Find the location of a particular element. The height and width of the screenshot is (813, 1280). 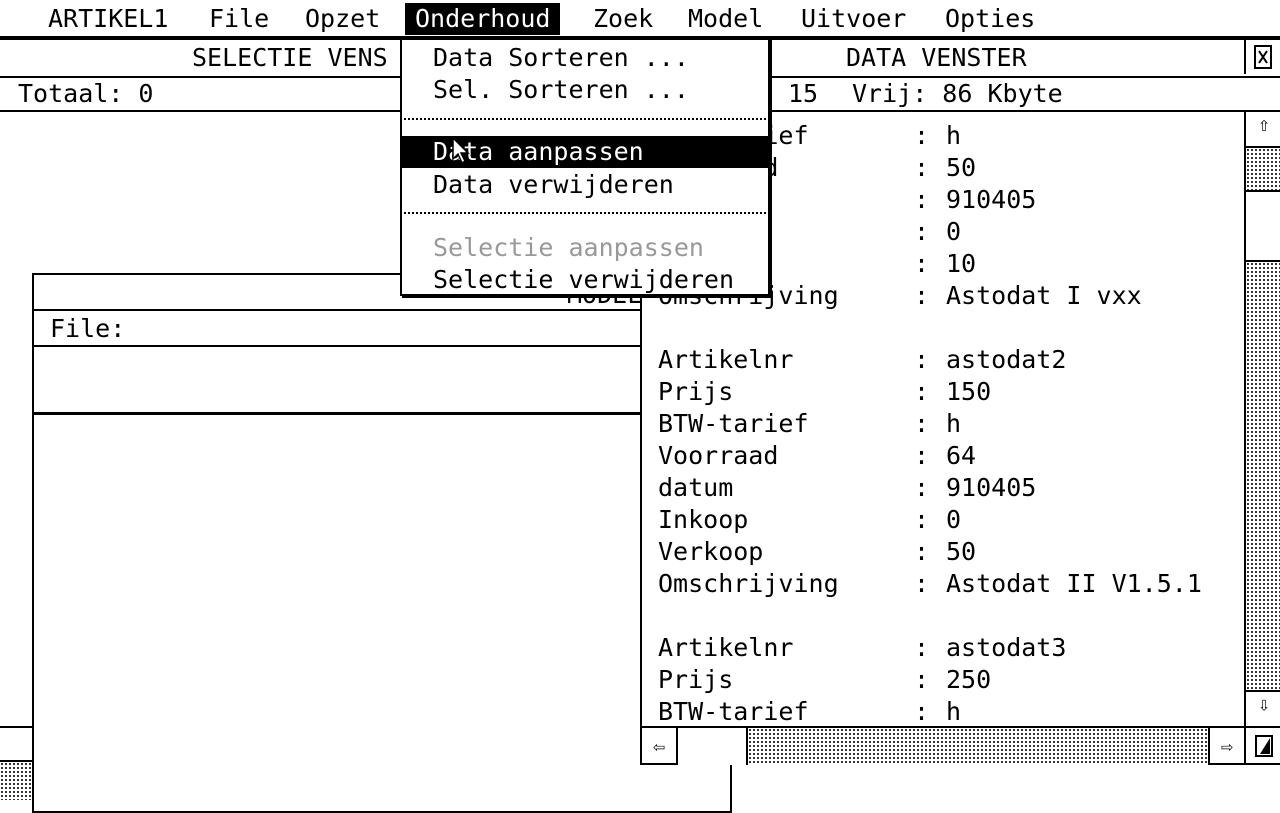

selectie-title: SELECTIE VENS is located at coordinates (290, 58).